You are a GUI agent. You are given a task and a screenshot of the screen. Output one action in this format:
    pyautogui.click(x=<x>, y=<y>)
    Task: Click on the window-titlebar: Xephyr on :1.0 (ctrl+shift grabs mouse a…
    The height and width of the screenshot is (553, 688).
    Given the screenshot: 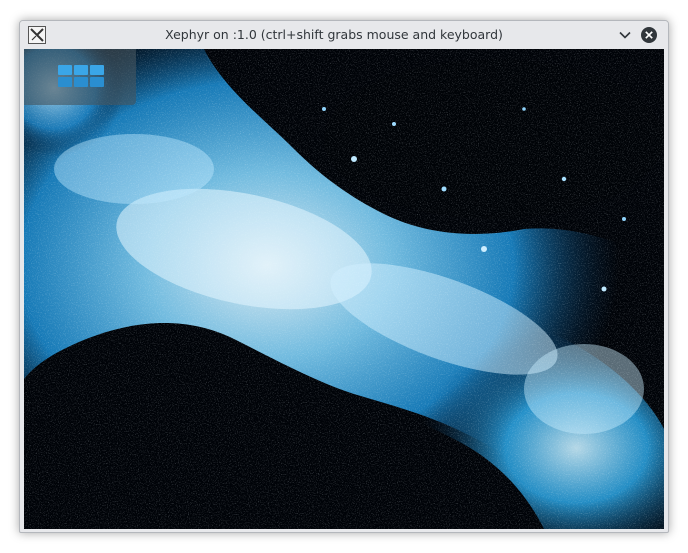 What is the action you would take?
    pyautogui.click(x=344, y=35)
    